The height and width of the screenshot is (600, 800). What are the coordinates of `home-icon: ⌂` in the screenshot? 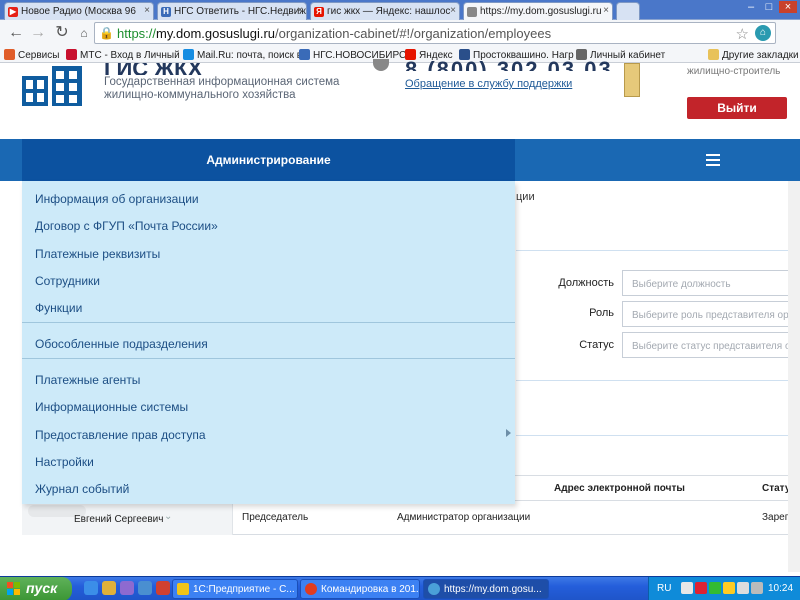 It's located at (84, 33).